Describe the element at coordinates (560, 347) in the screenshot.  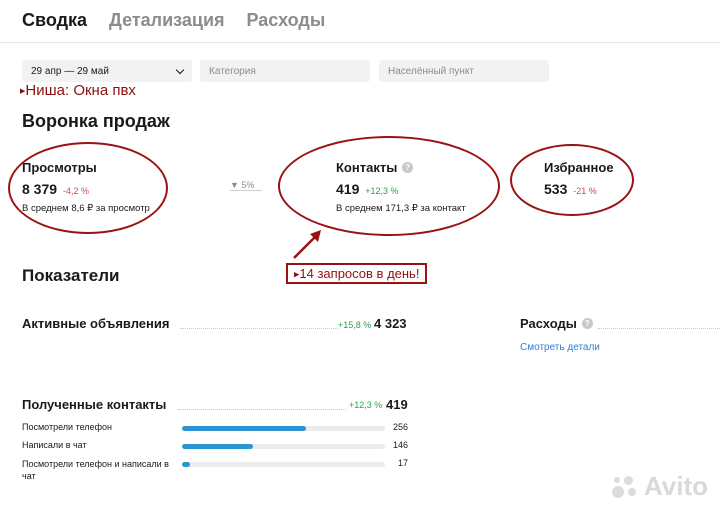
I see `expenses-details-link: Смотреть детали` at that location.